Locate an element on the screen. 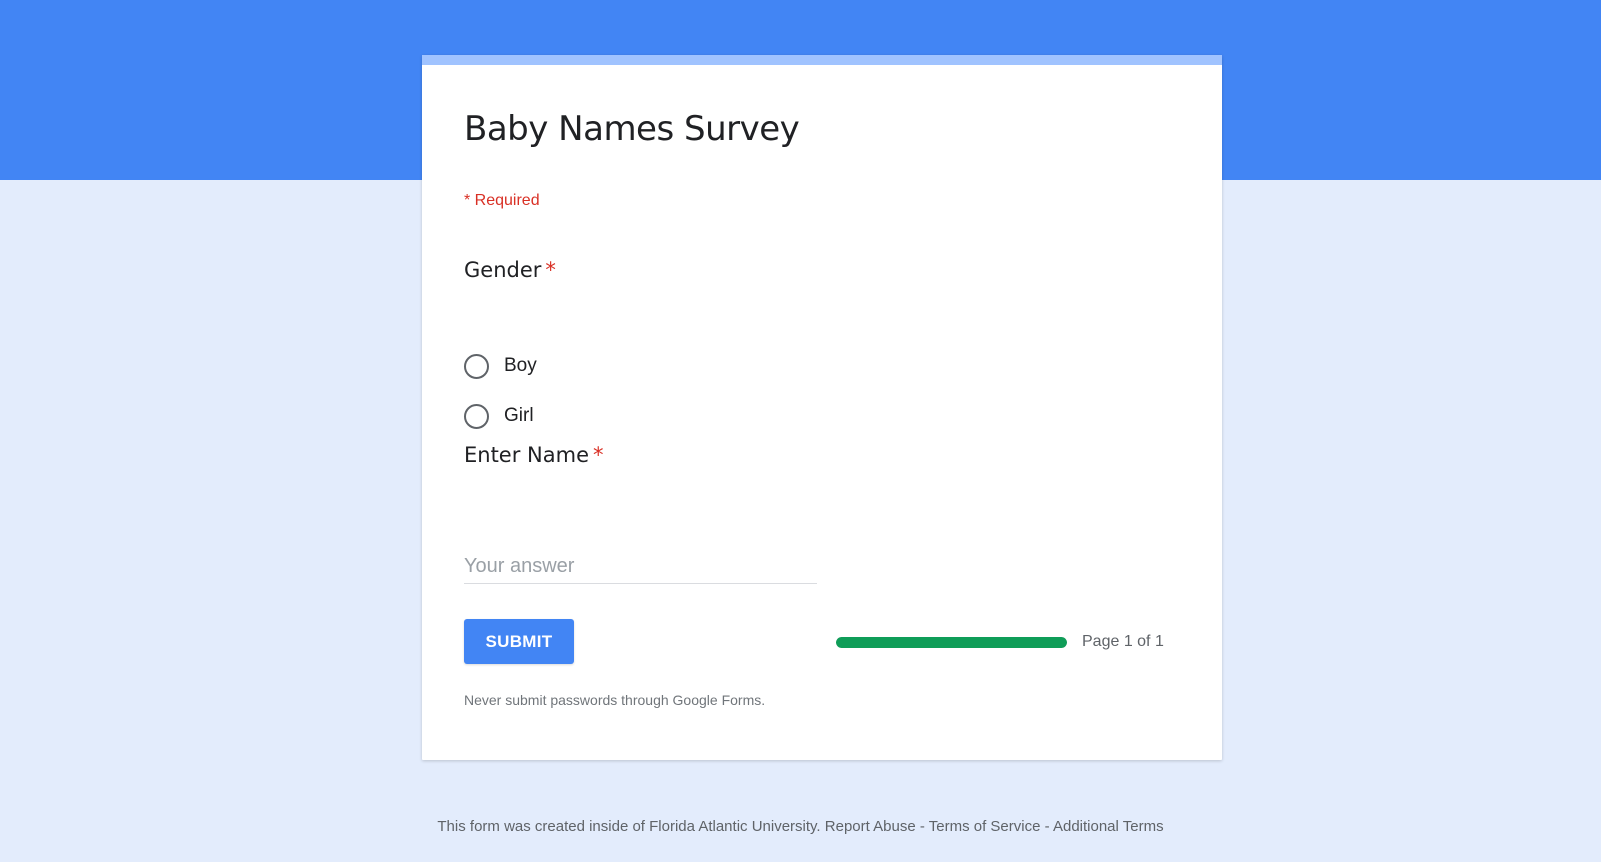 The image size is (1601, 862). question-title-name: Enter Name * is located at coordinates (534, 455).